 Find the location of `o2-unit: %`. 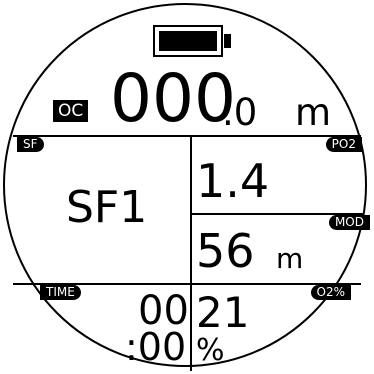

o2-unit: % is located at coordinates (210, 350).